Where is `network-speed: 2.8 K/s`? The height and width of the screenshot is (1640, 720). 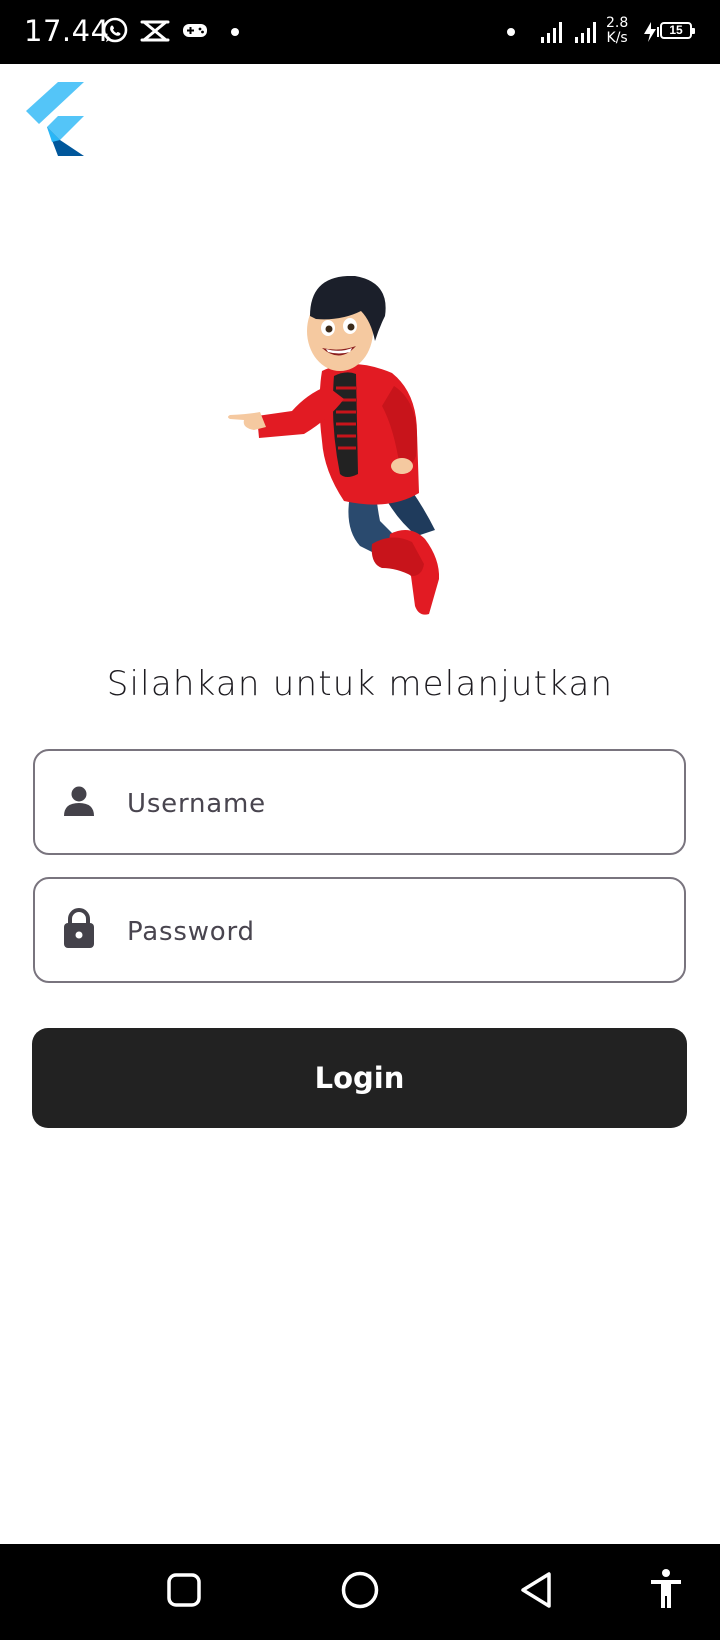 network-speed: 2.8 K/s is located at coordinates (617, 31).